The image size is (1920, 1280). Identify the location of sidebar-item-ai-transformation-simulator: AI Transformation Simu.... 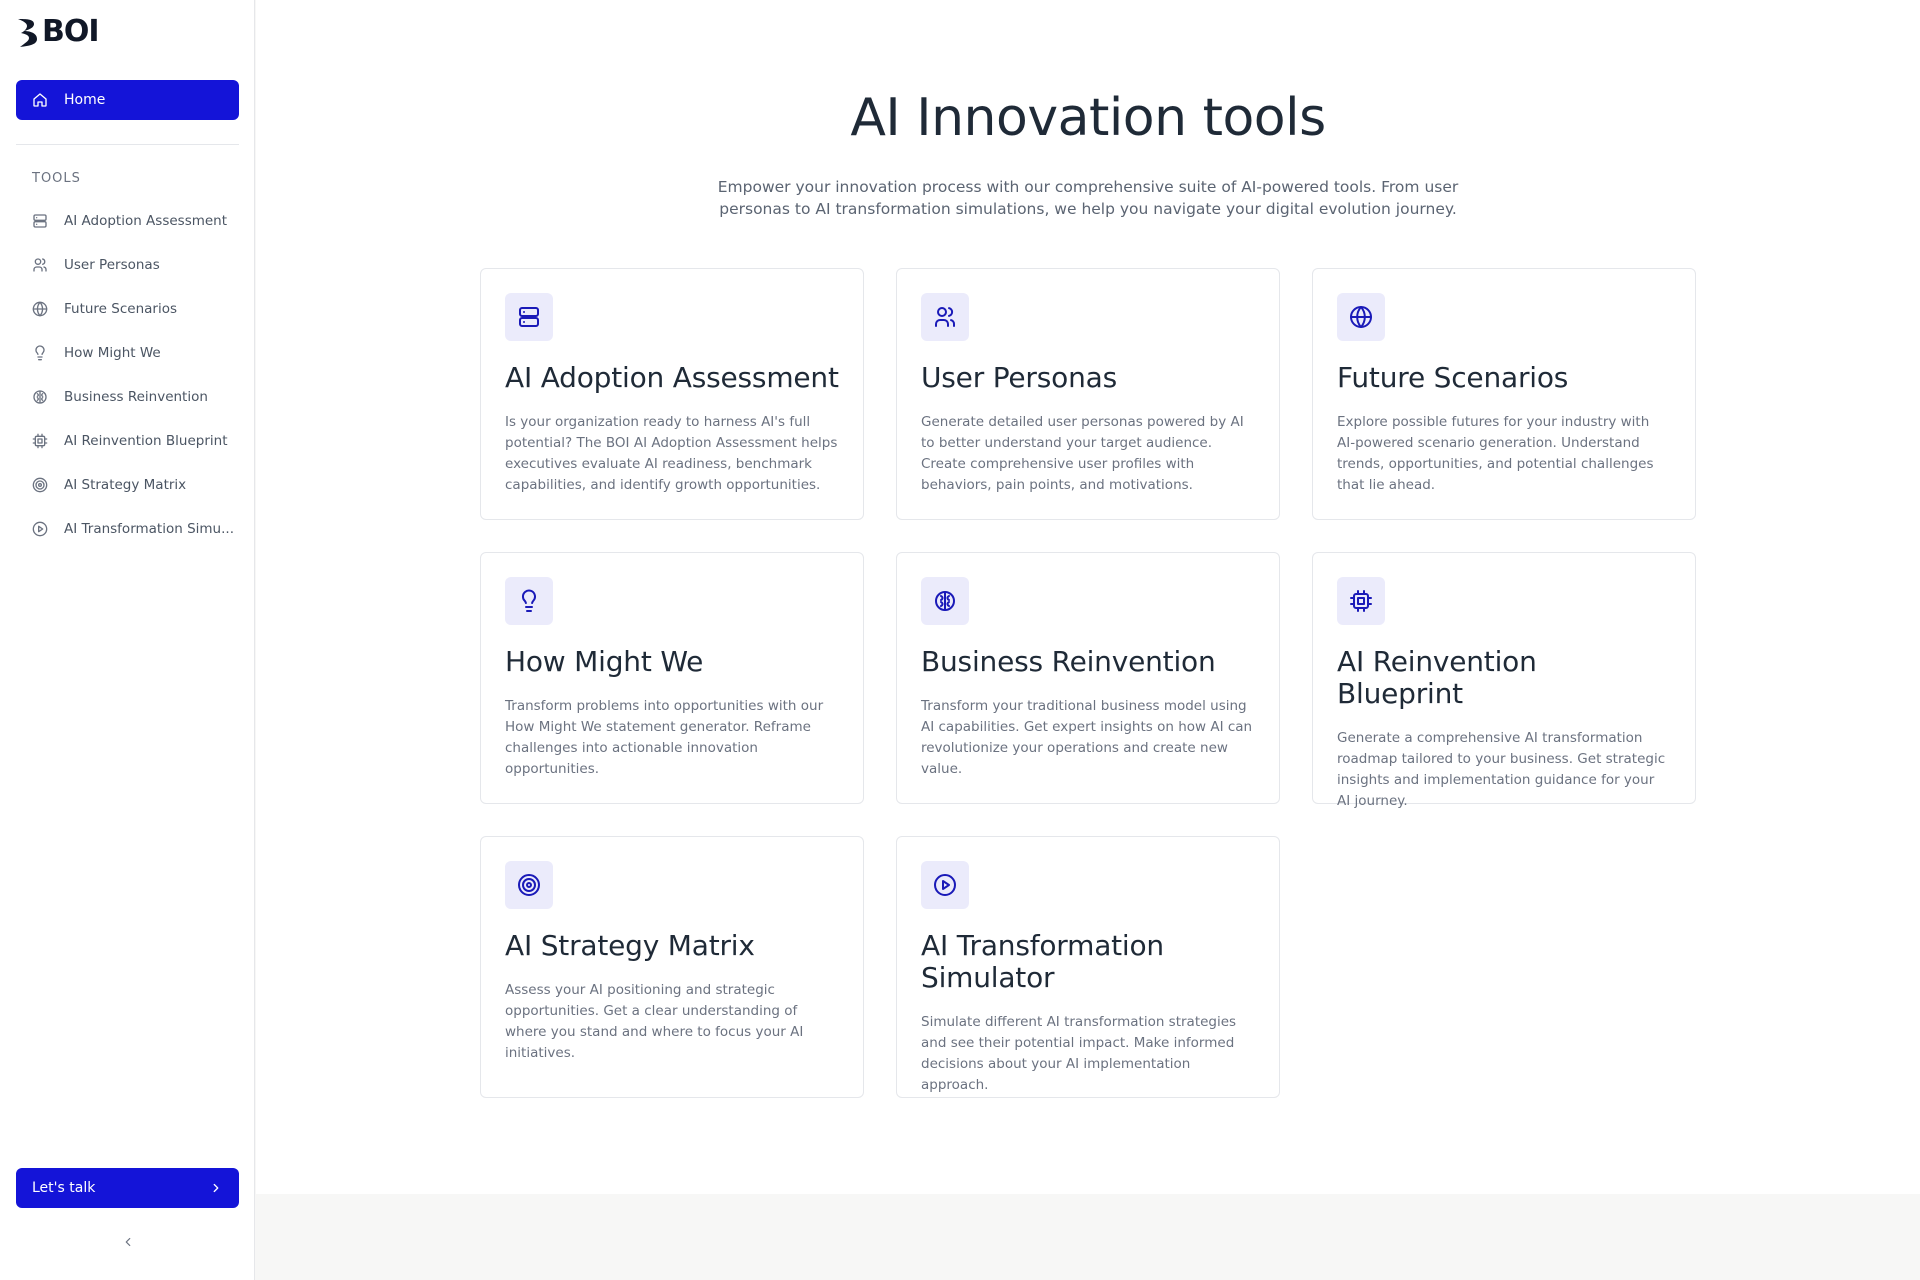
(127, 529).